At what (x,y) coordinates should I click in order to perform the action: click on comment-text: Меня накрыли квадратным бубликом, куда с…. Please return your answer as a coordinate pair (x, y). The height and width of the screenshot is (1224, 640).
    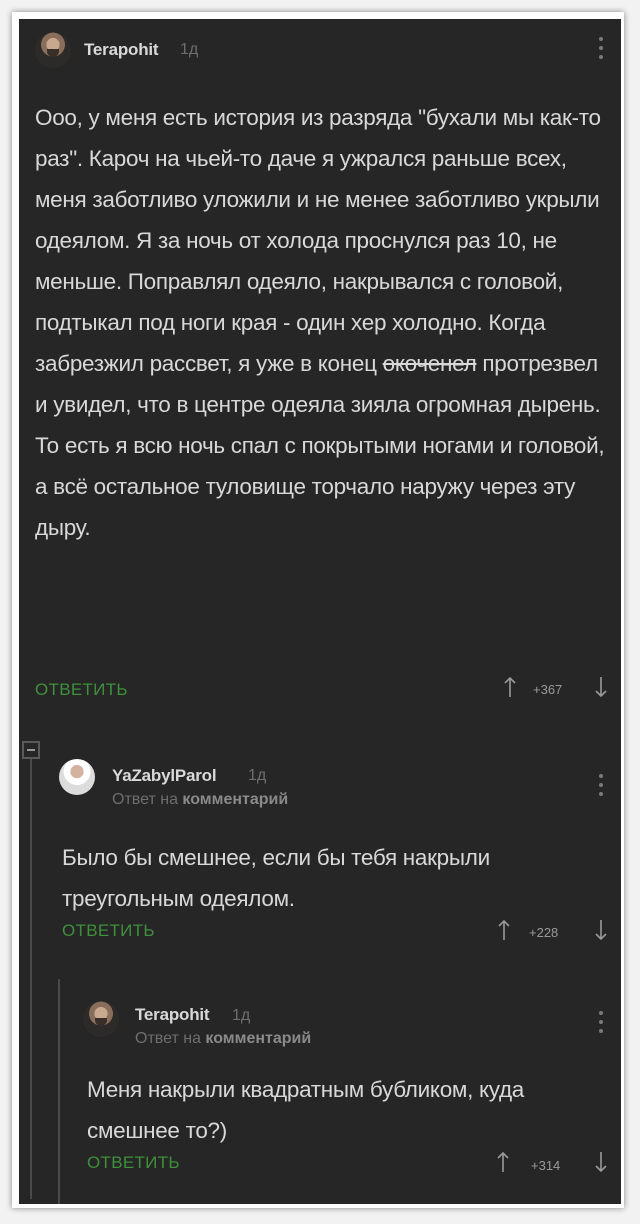
    Looking at the image, I should click on (306, 1110).